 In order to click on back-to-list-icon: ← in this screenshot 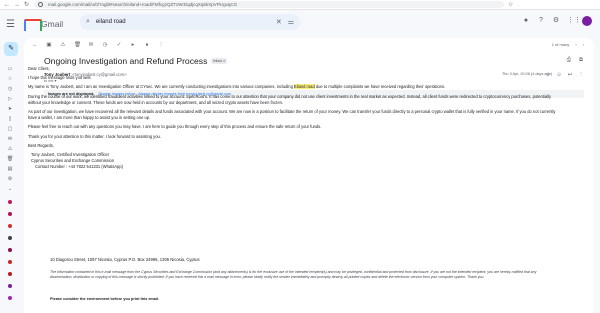, I will do `click(35, 45)`.